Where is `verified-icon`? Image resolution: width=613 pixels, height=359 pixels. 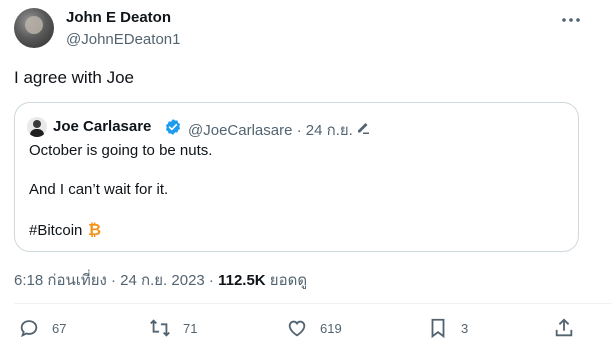 verified-icon is located at coordinates (173, 127).